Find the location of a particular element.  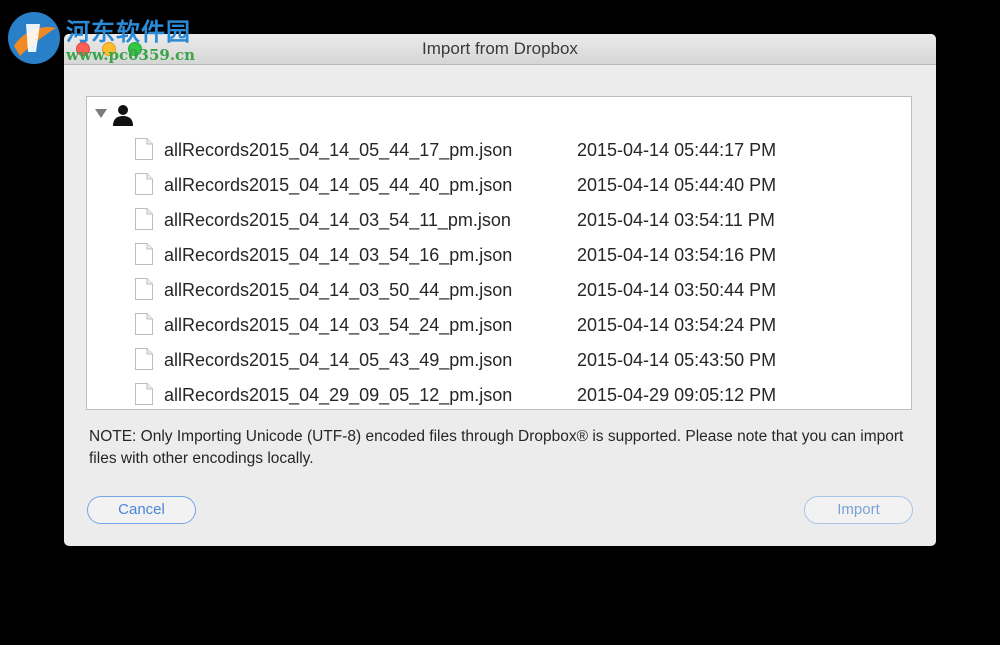

file-date: 2015-04-14 03:54:24 PM is located at coordinates (677, 325).